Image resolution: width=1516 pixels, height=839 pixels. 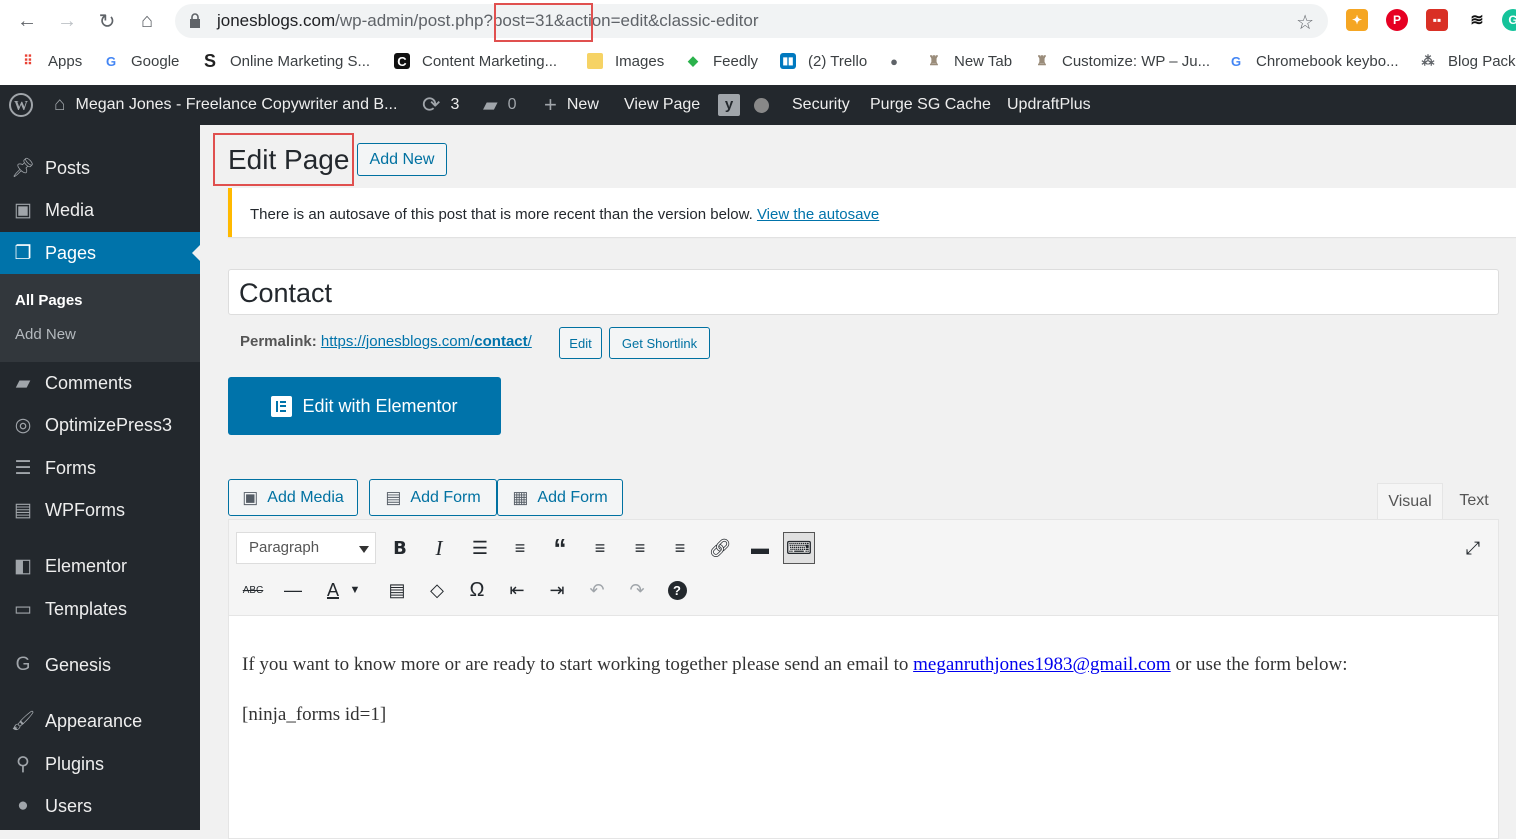 What do you see at coordinates (333, 590) in the screenshot?
I see `text-color-icon: A` at bounding box center [333, 590].